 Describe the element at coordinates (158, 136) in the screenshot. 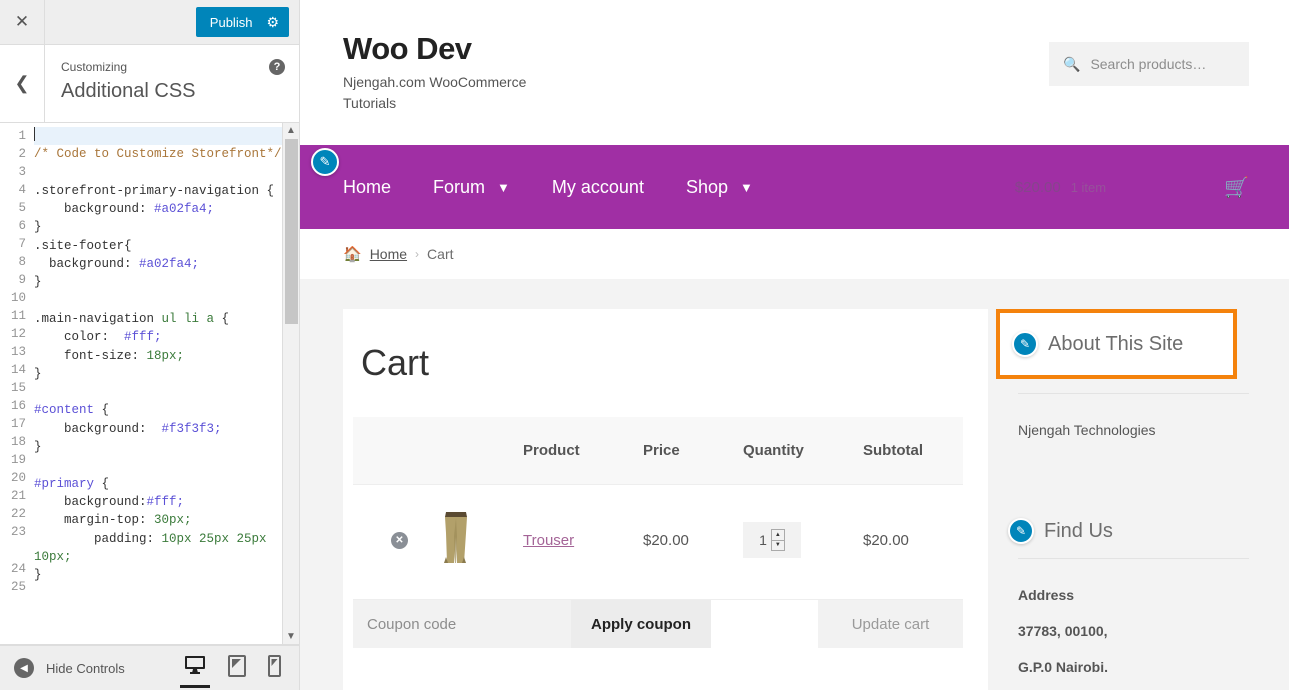

I see `code-line` at that location.